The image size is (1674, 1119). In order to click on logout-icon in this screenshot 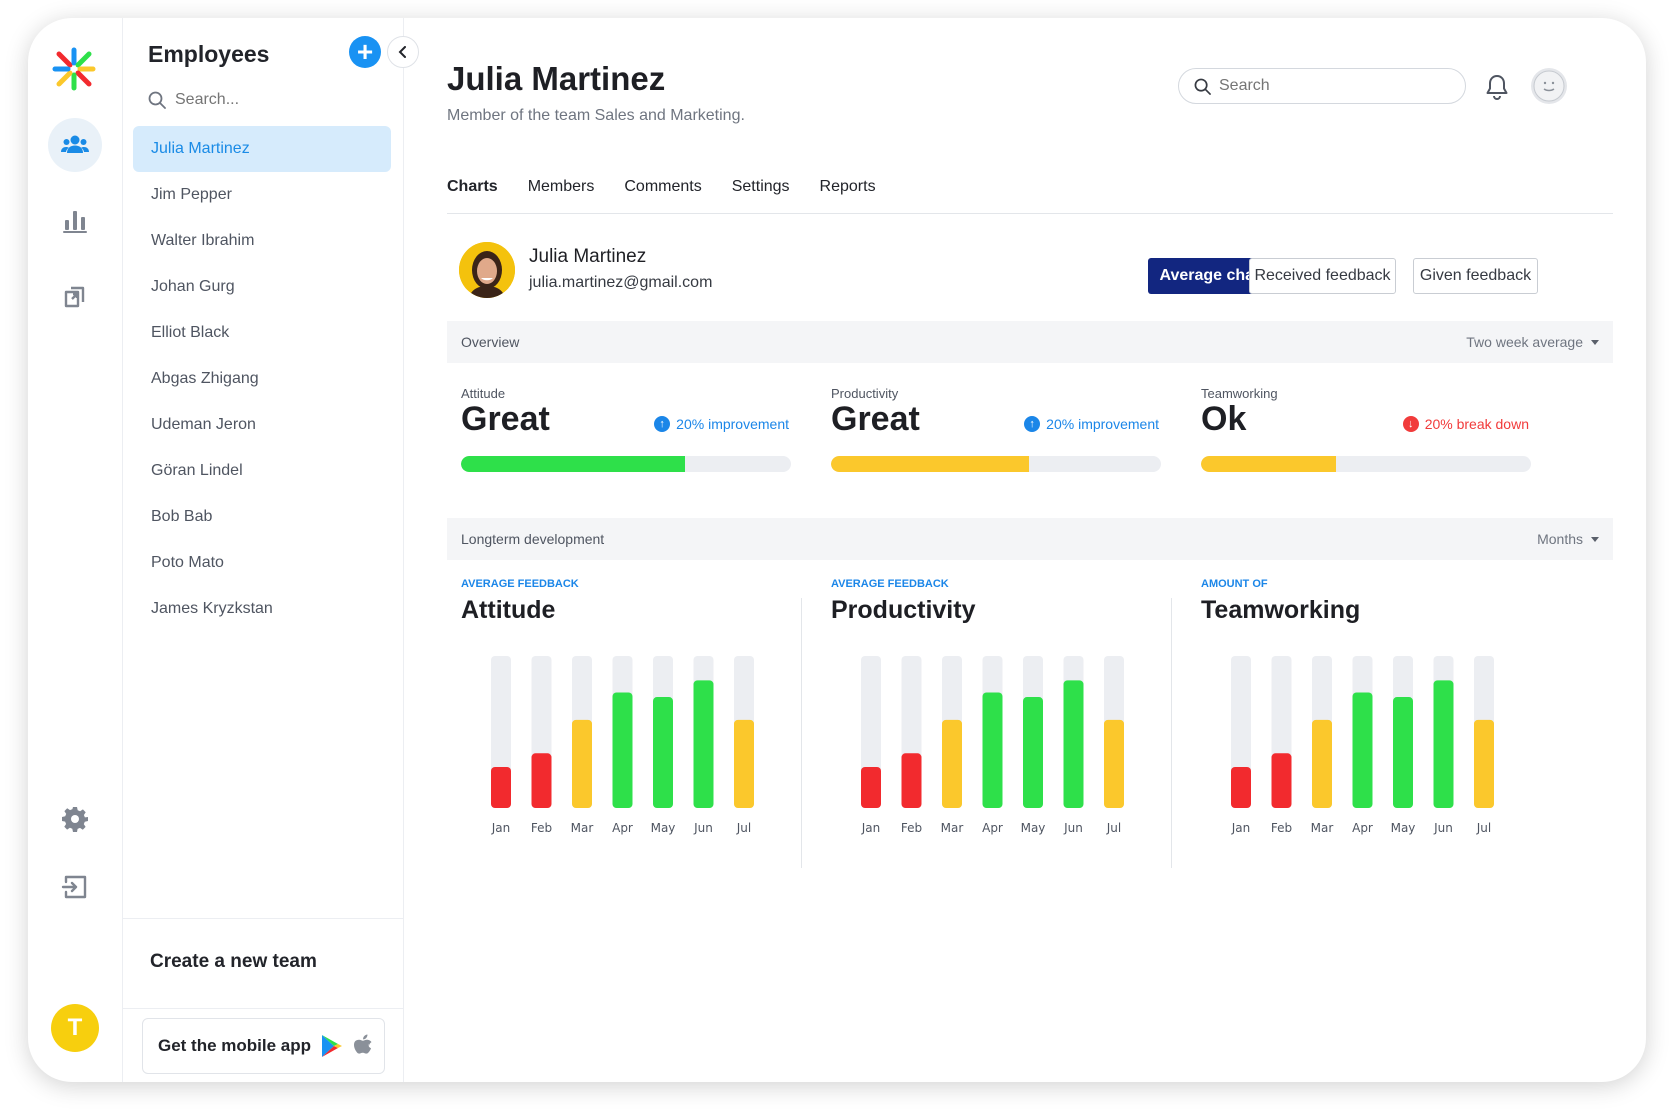, I will do `click(74, 887)`.